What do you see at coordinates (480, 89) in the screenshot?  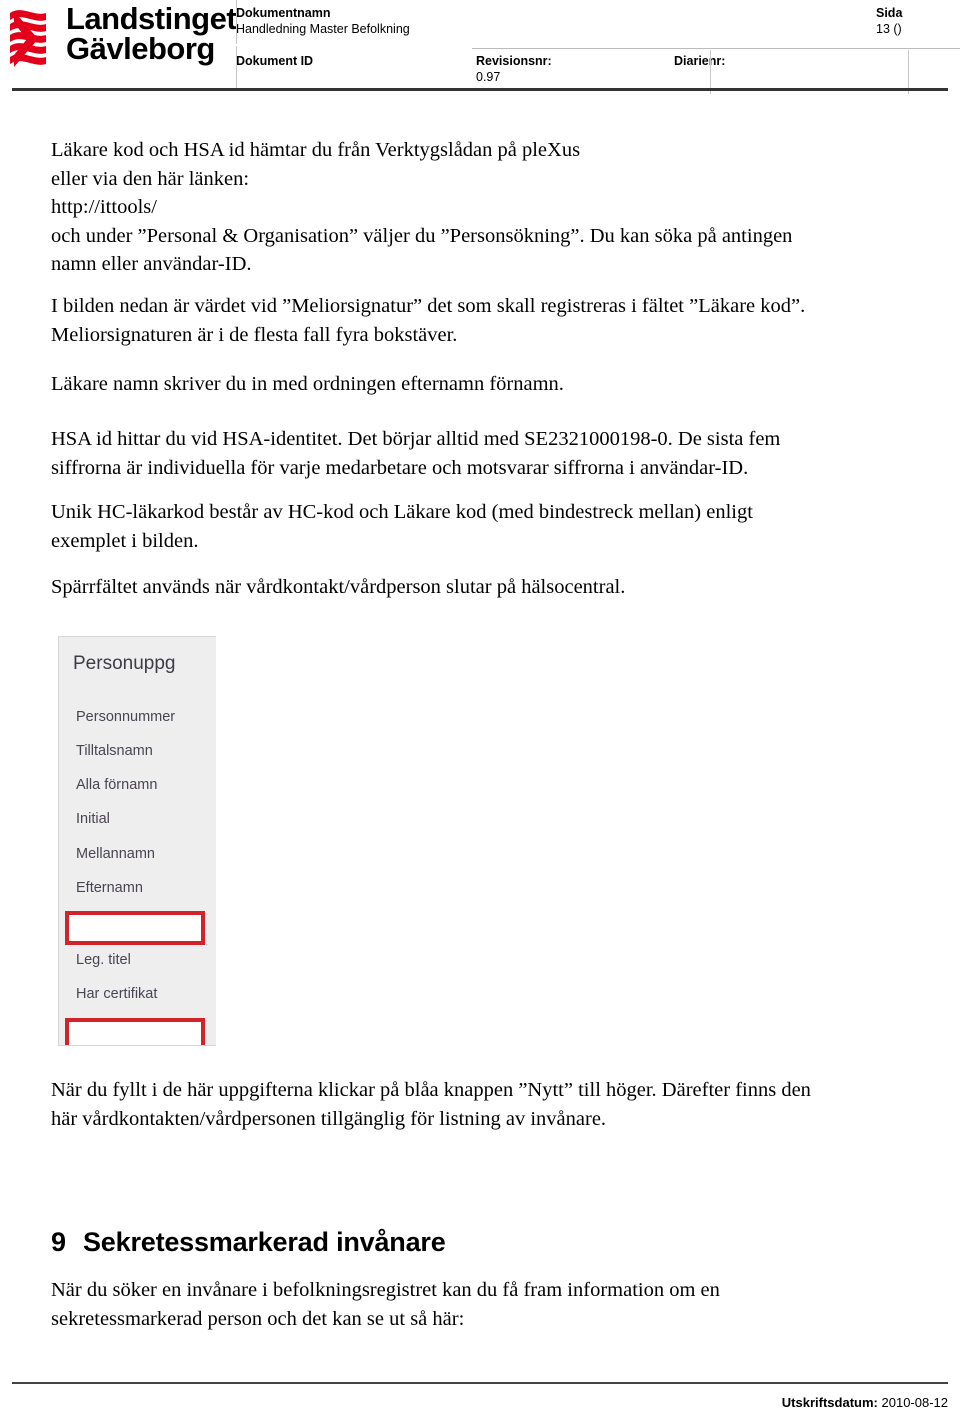 I see `header-bottom-rule` at bounding box center [480, 89].